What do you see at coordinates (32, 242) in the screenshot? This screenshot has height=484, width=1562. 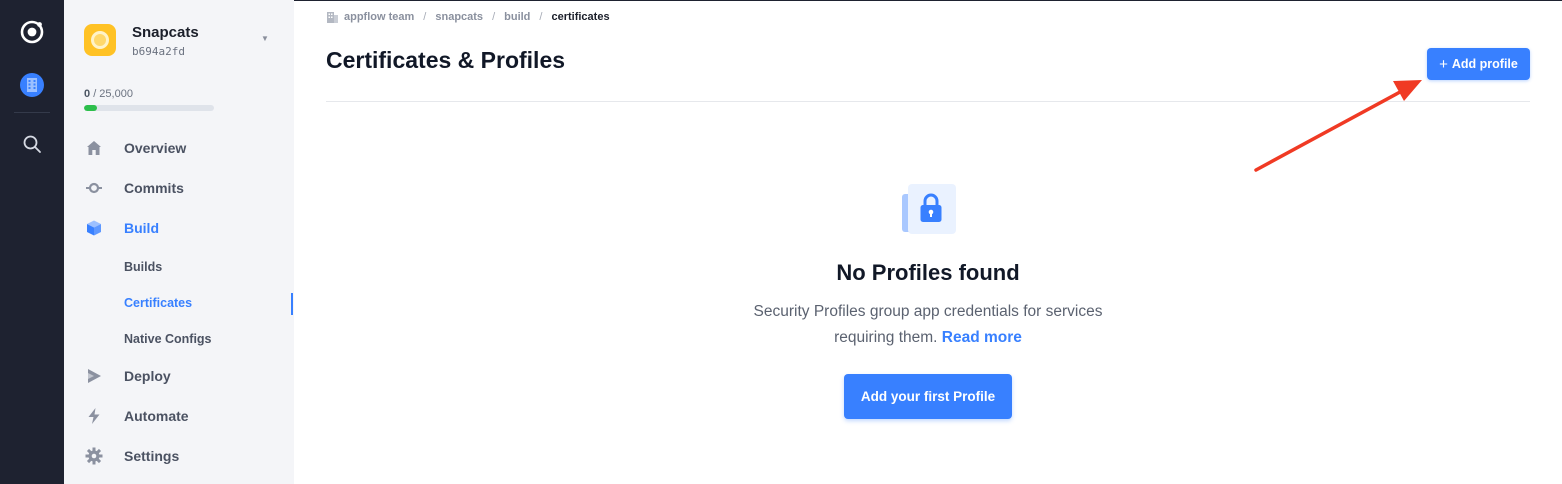 I see `icon-rail` at bounding box center [32, 242].